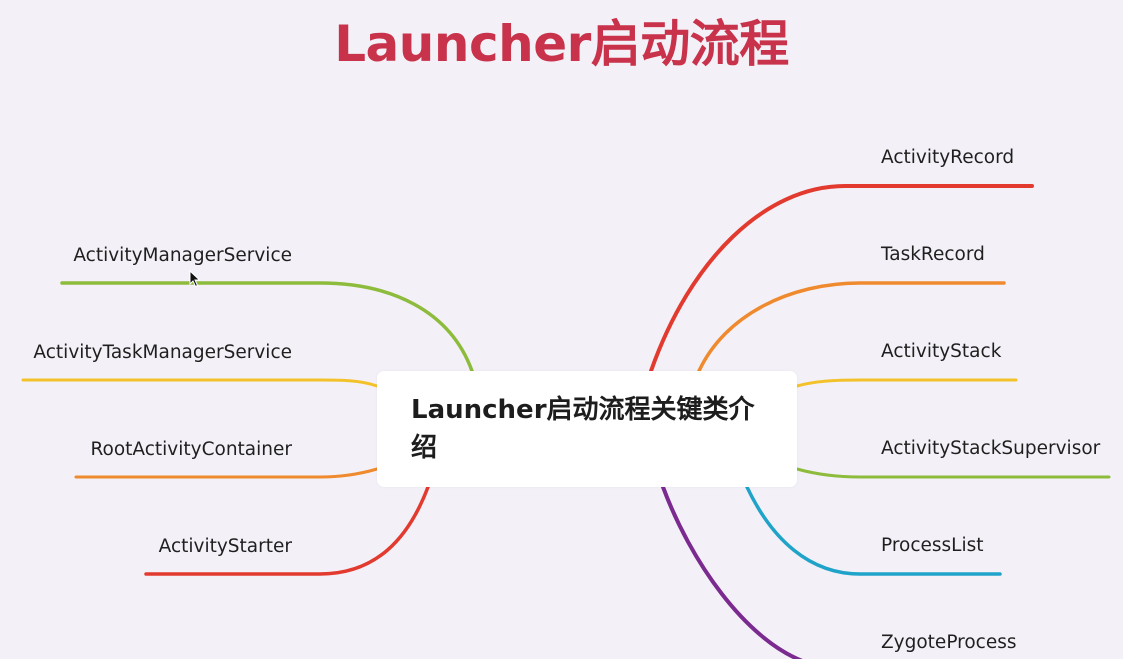 The width and height of the screenshot is (1123, 659). Describe the element at coordinates (226, 473) in the screenshot. I see `branch-line-rootactivitycontainer` at that location.